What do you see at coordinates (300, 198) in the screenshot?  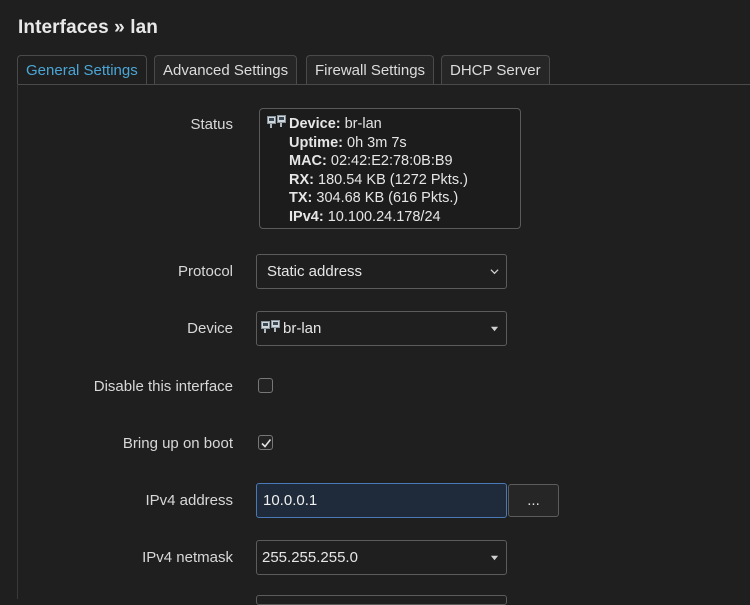 I see `status-tx-key: TX:` at bounding box center [300, 198].